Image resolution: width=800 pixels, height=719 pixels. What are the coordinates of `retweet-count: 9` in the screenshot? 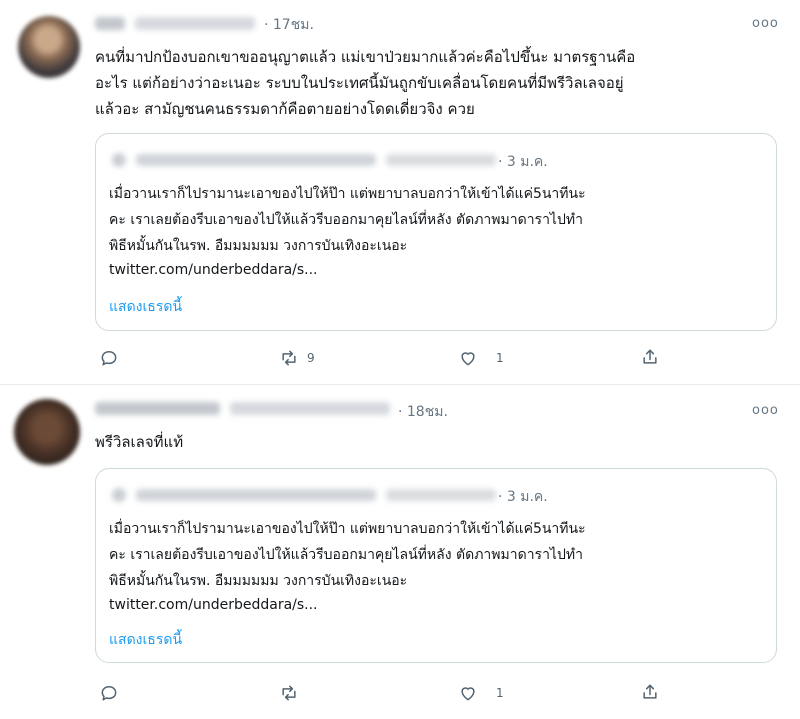 It's located at (311, 358).